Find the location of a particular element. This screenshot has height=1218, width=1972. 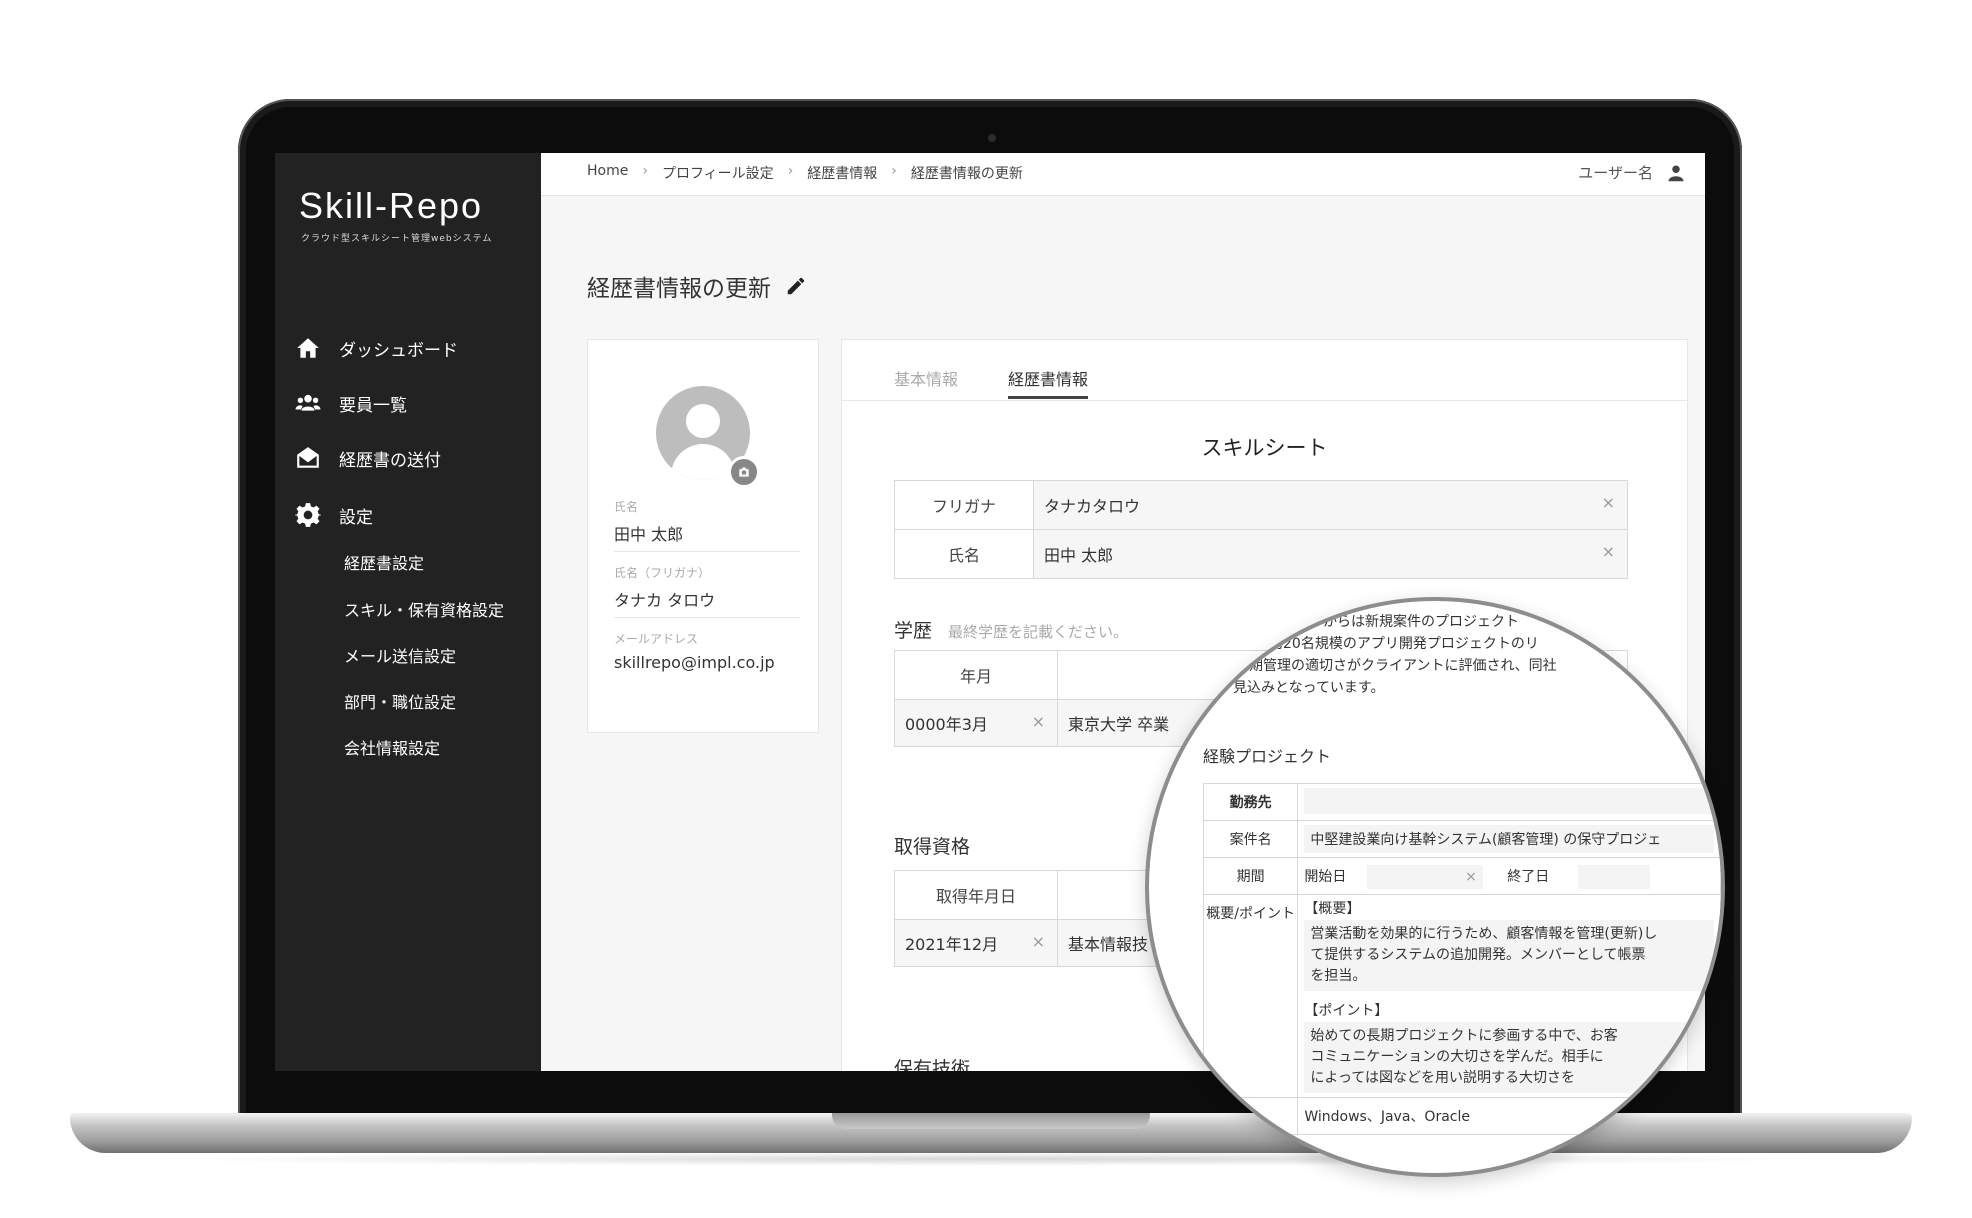

mail-icon is located at coordinates (308, 457).